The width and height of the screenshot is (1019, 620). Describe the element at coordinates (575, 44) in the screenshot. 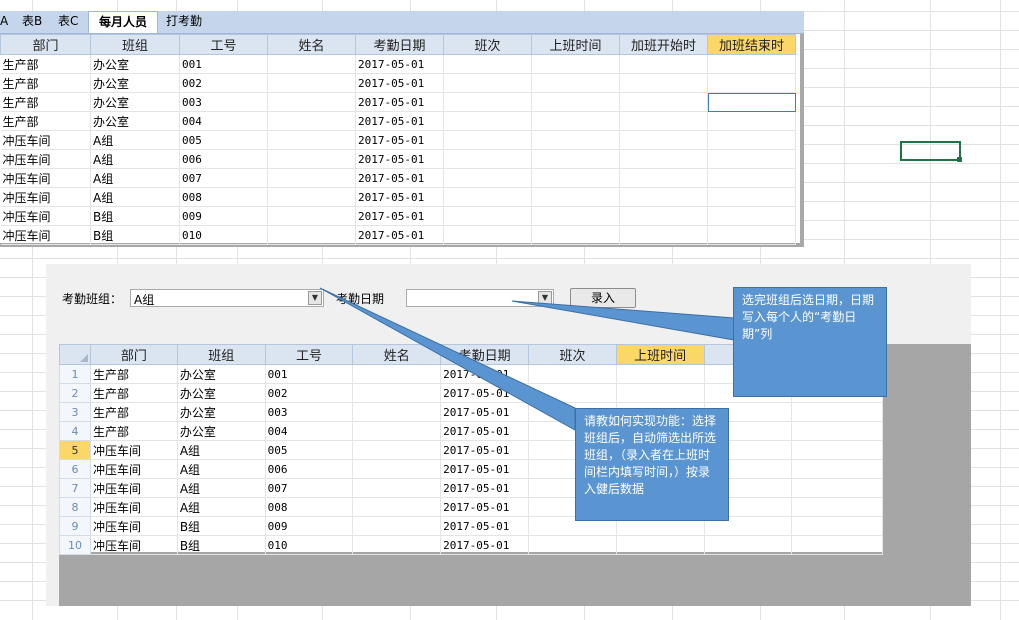

I see `top-header-start-time: 上班时间` at that location.